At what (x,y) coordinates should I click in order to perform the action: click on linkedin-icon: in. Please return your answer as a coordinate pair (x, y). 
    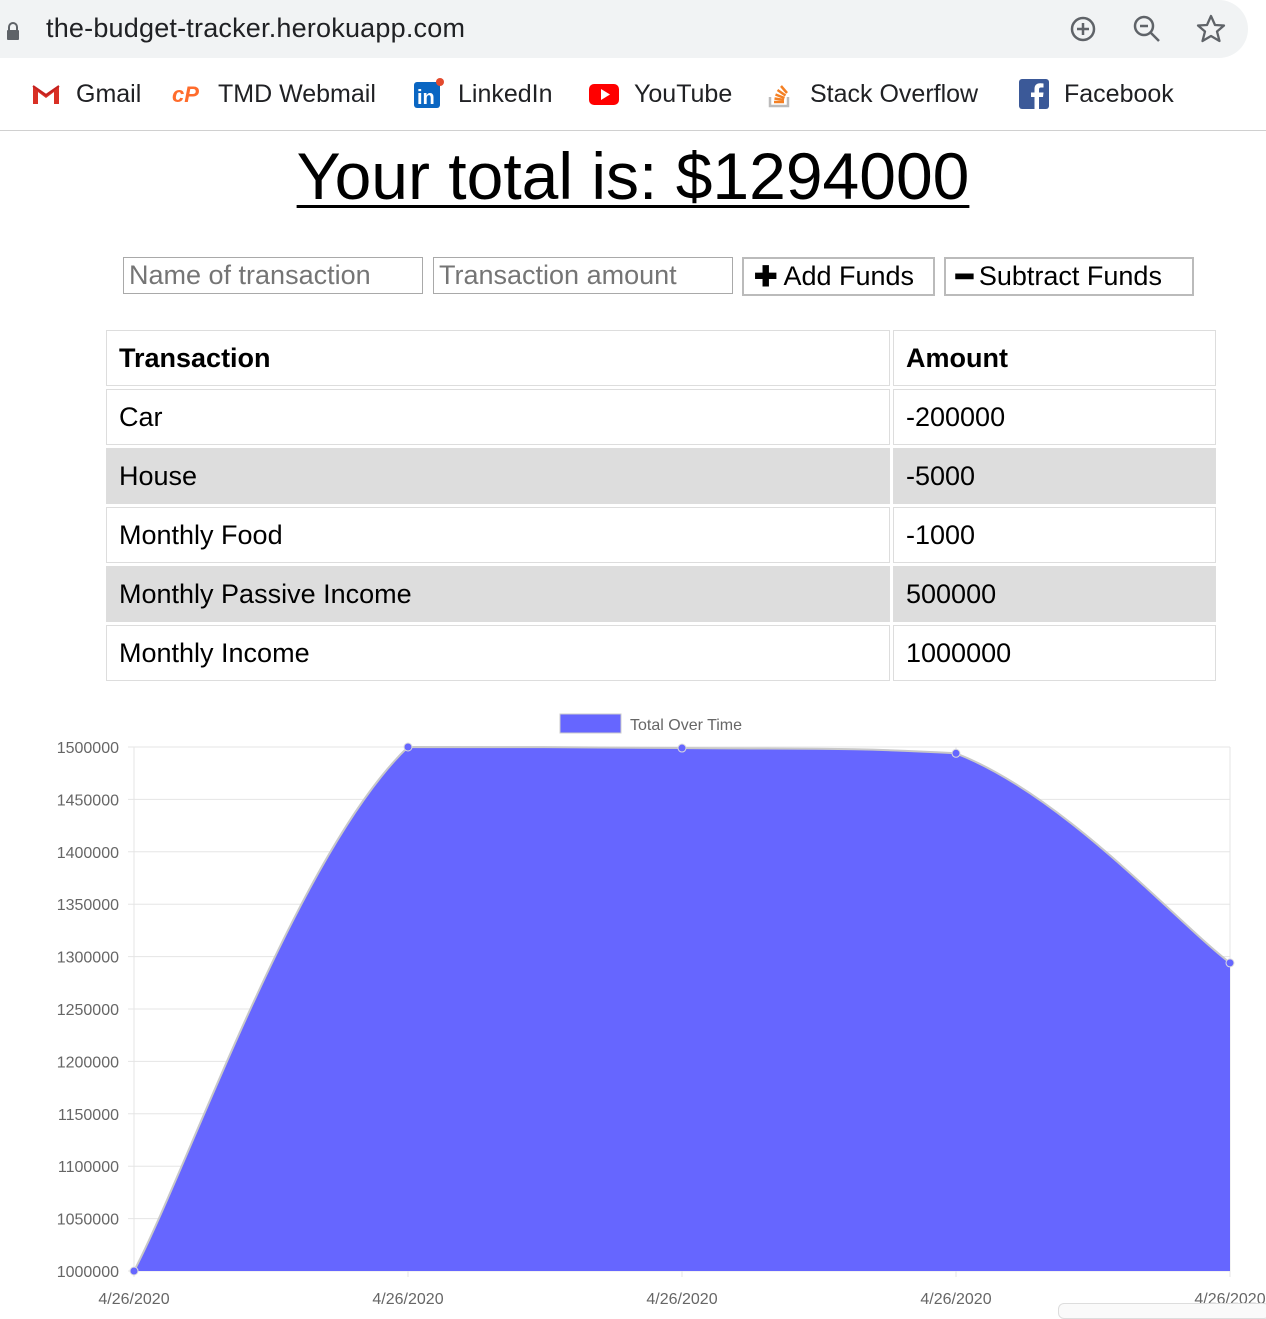
    Looking at the image, I should click on (428, 94).